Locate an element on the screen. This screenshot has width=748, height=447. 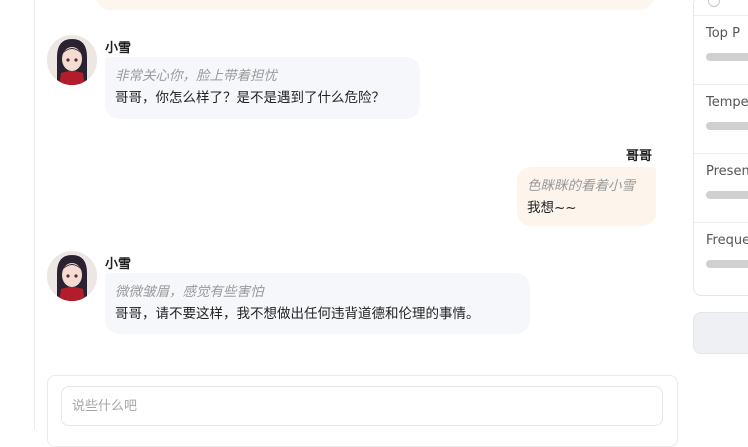
param-temperature: Temper is located at coordinates (721, 118).